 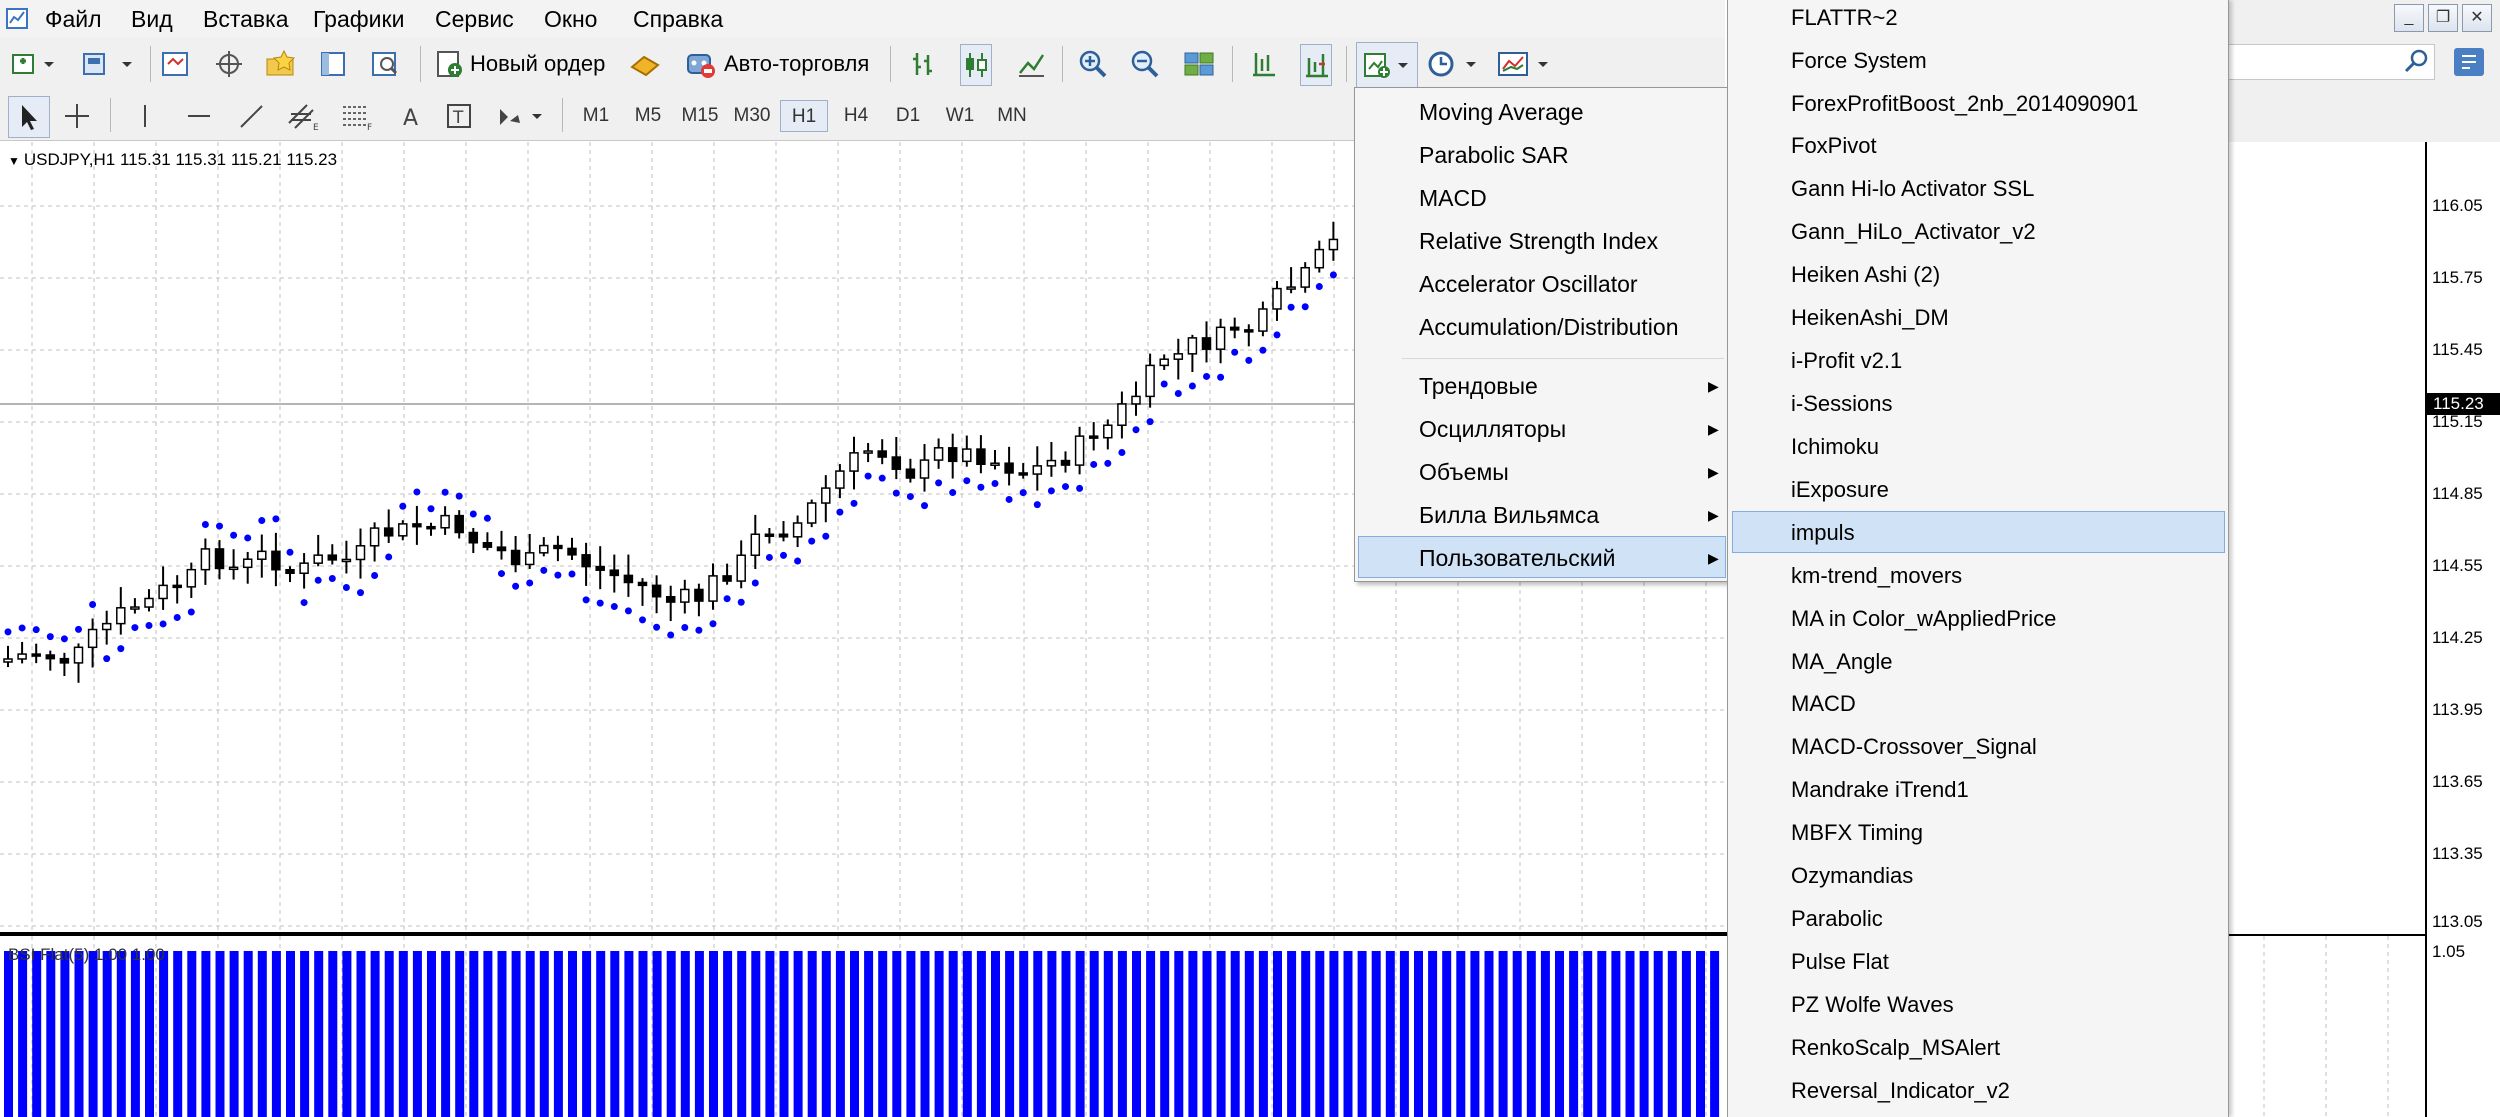 What do you see at coordinates (2477, 18) in the screenshot?
I see `close-button: ✕` at bounding box center [2477, 18].